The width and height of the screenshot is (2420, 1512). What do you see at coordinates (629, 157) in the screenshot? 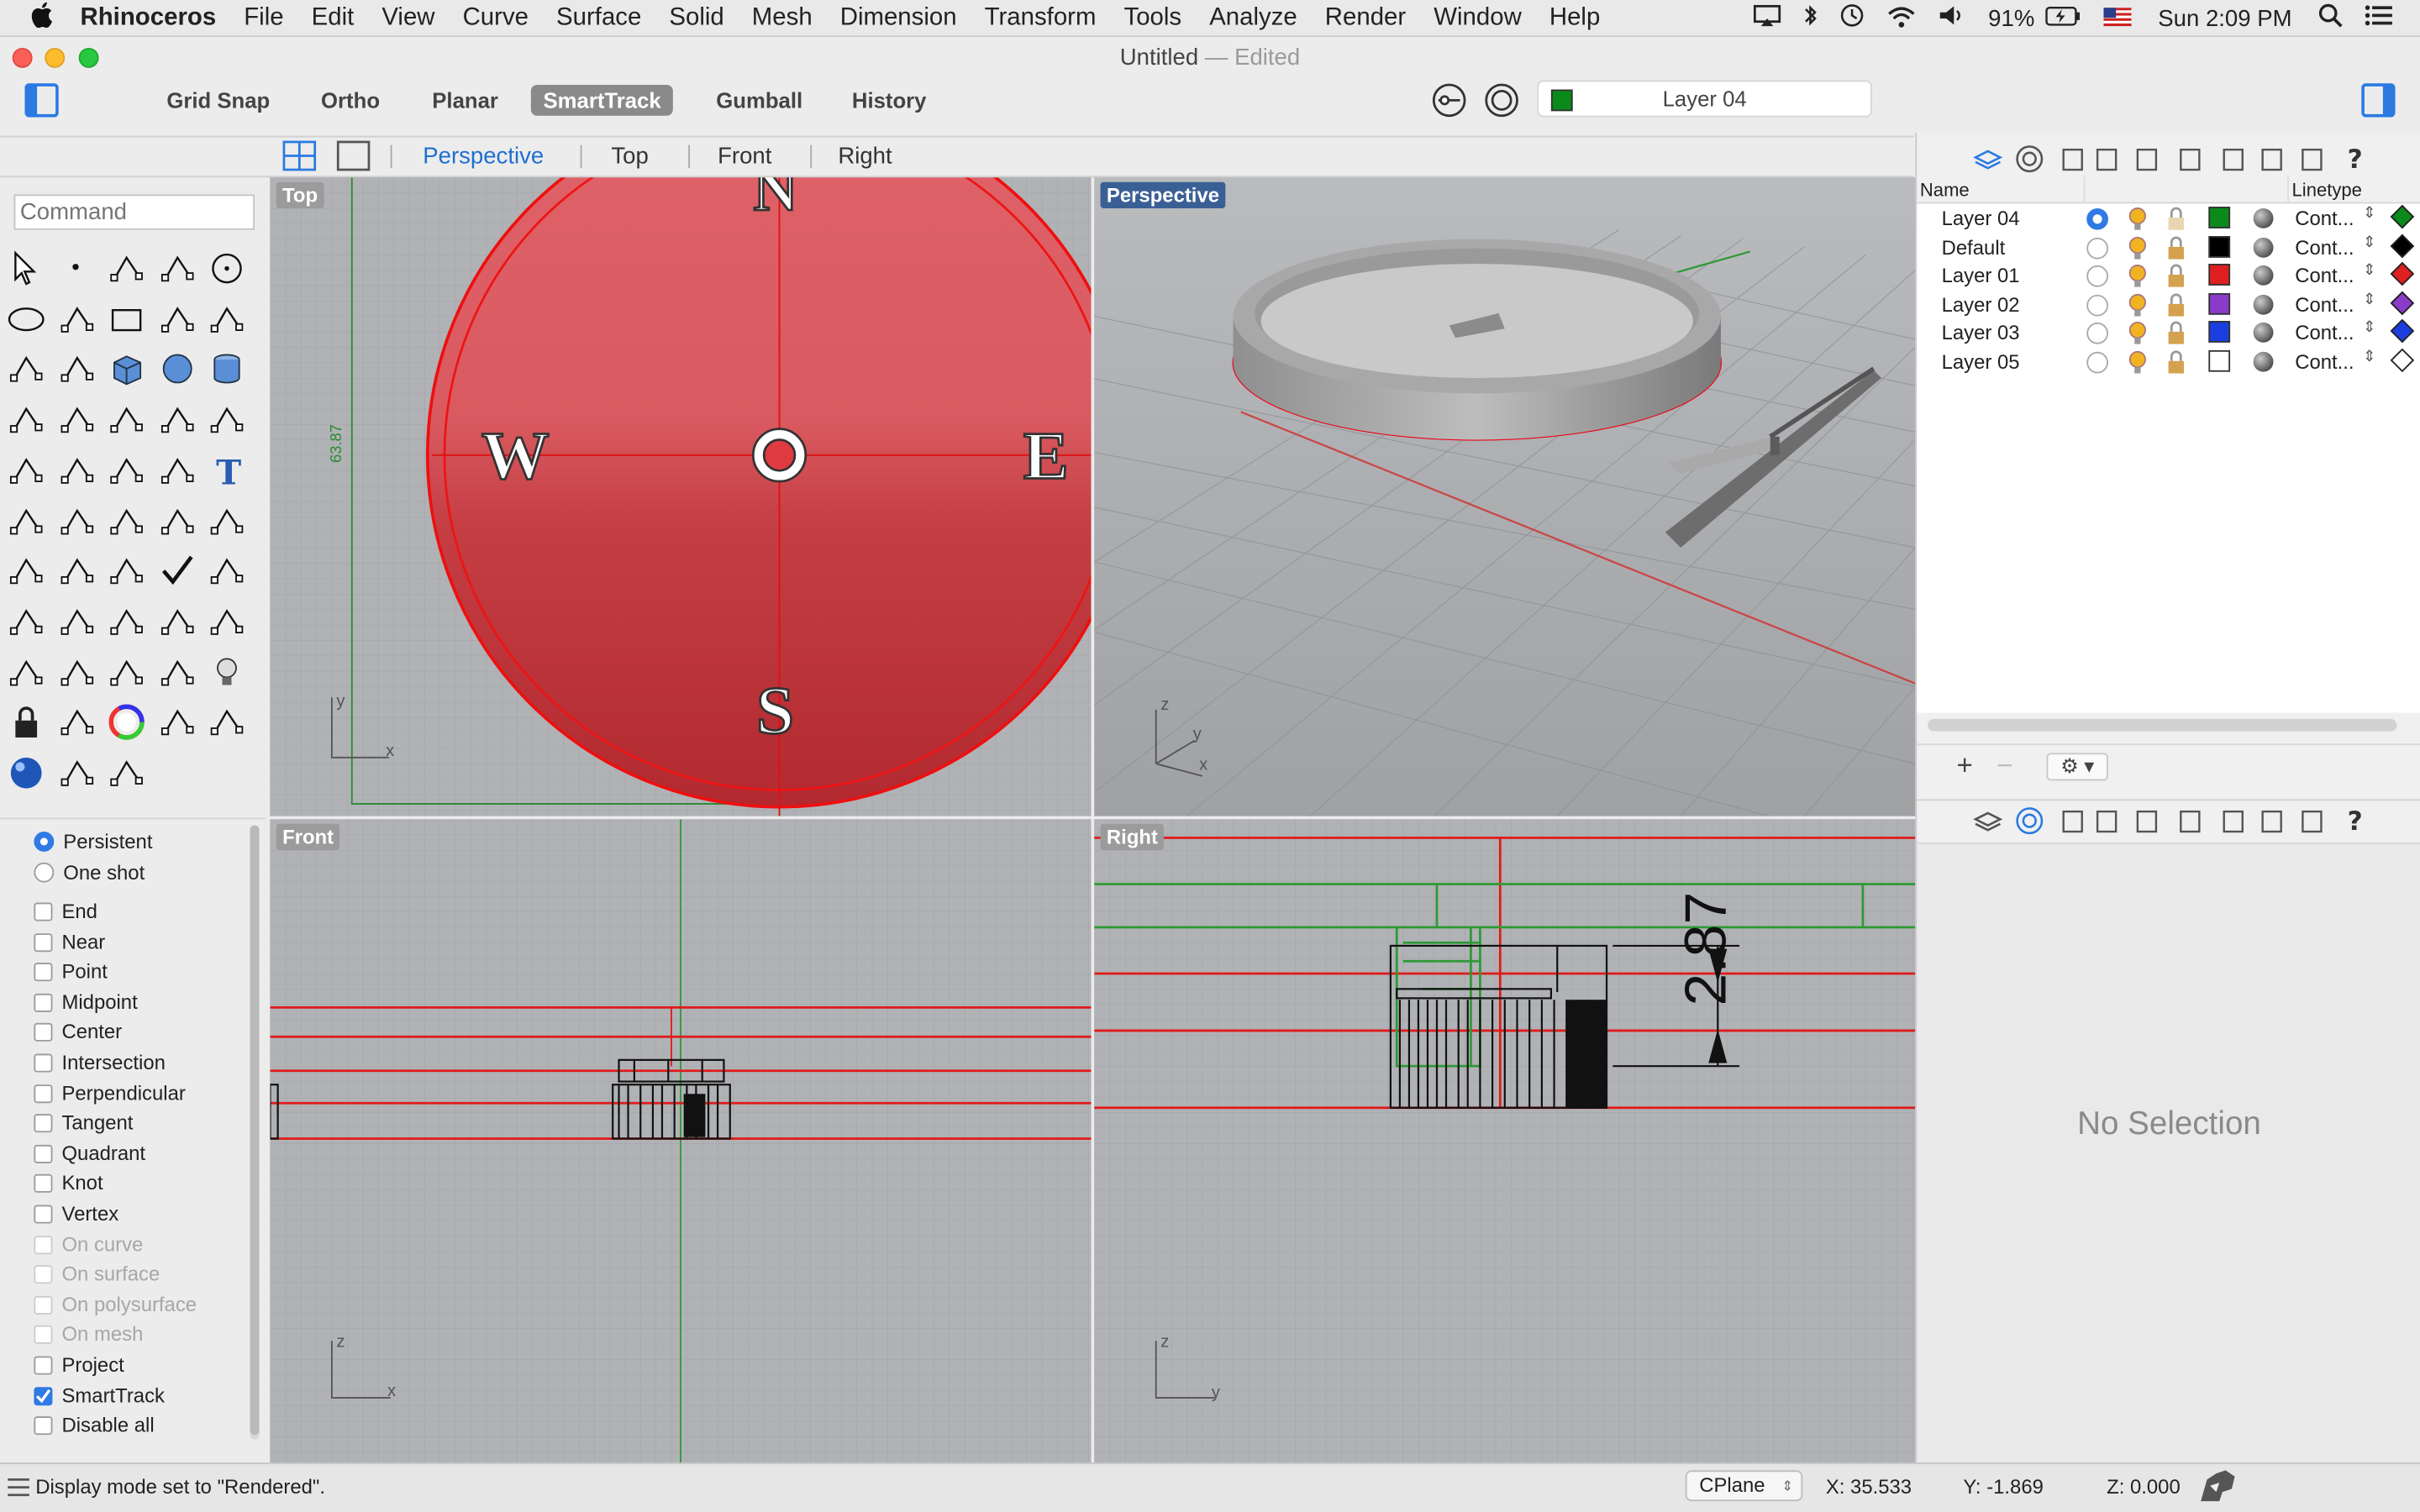
I see `viewport-tab-top: Top` at bounding box center [629, 157].